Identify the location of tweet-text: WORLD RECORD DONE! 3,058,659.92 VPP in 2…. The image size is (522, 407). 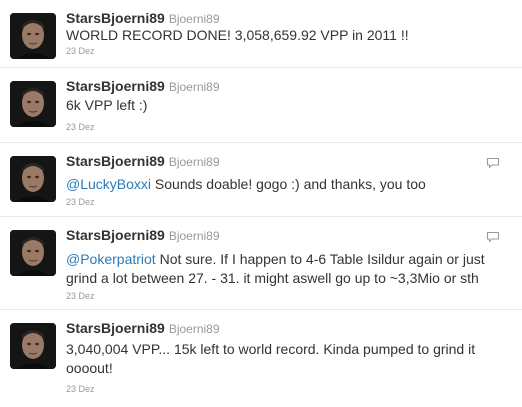
(237, 35).